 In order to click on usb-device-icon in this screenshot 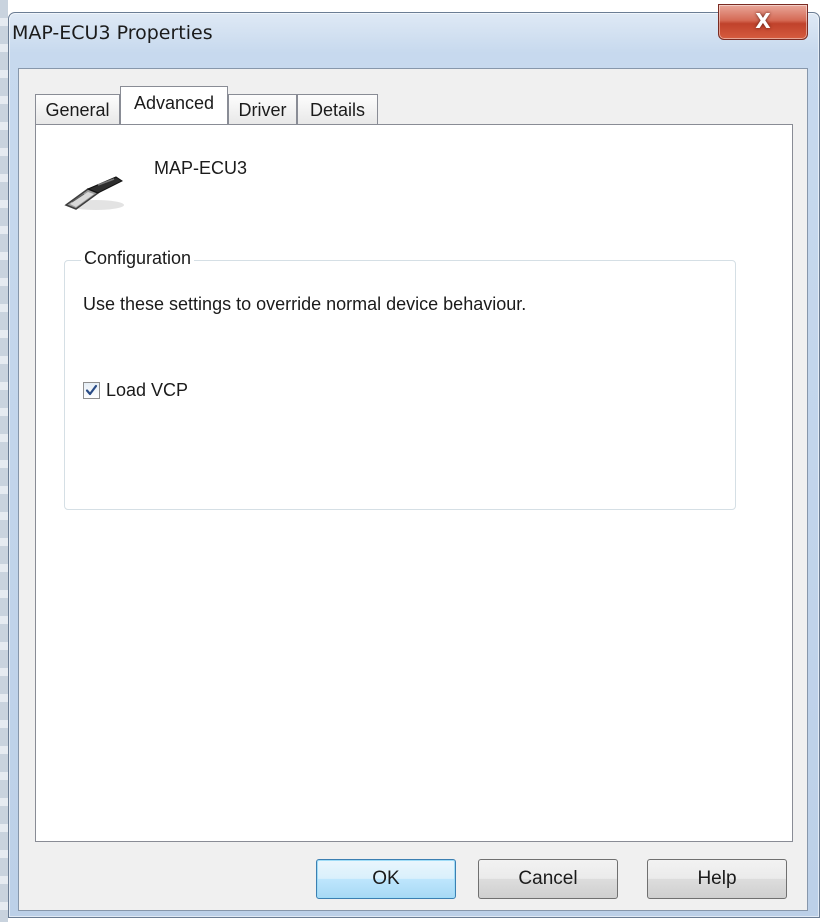, I will do `click(94, 193)`.